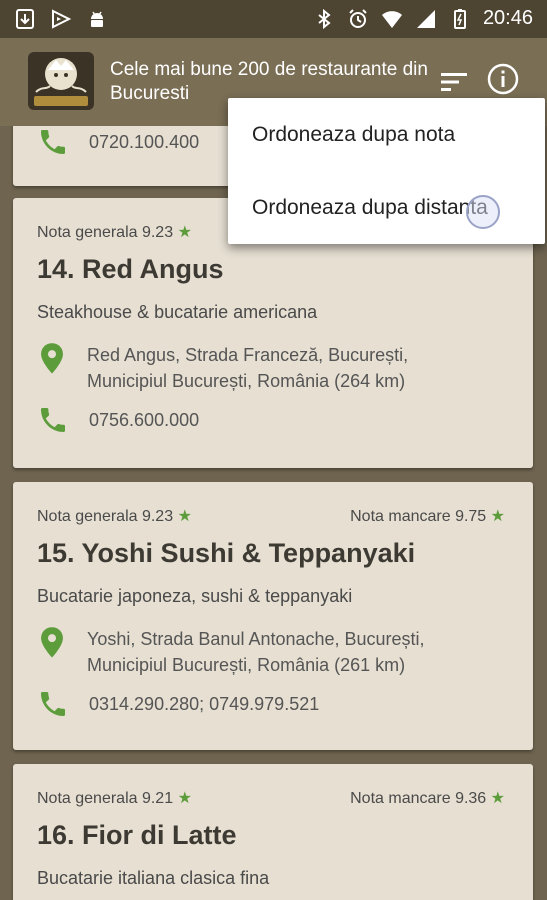 Image resolution: width=547 pixels, height=900 pixels. What do you see at coordinates (503, 79) in the screenshot?
I see `info-icon` at bounding box center [503, 79].